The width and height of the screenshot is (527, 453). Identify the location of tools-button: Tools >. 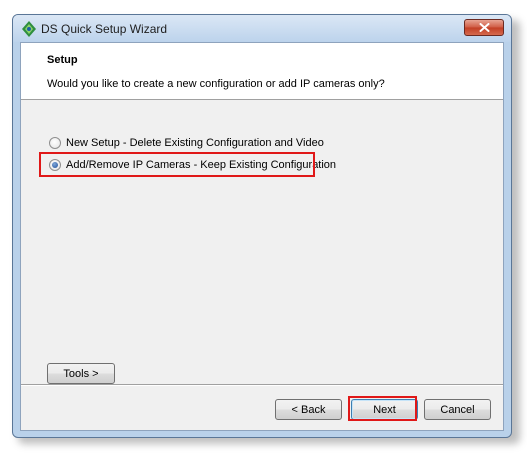
(81, 373).